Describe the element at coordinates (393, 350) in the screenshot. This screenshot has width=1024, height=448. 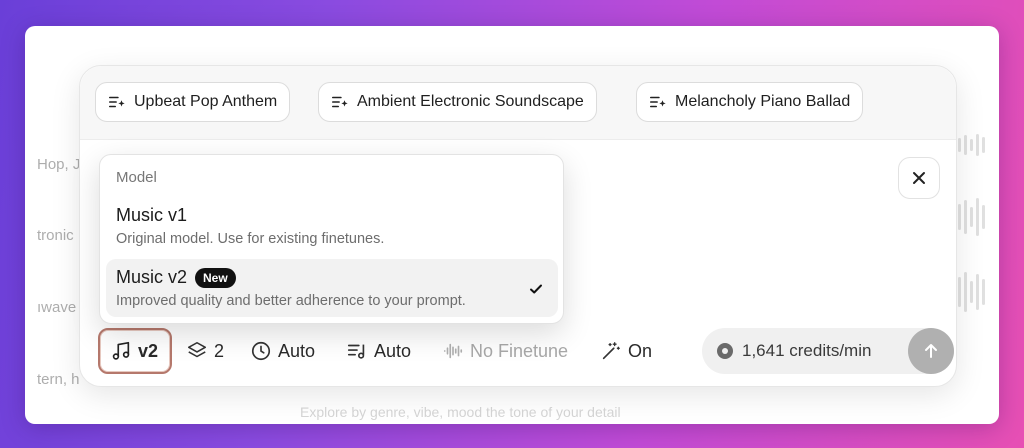
I see `lyrics-label: Auto` at that location.